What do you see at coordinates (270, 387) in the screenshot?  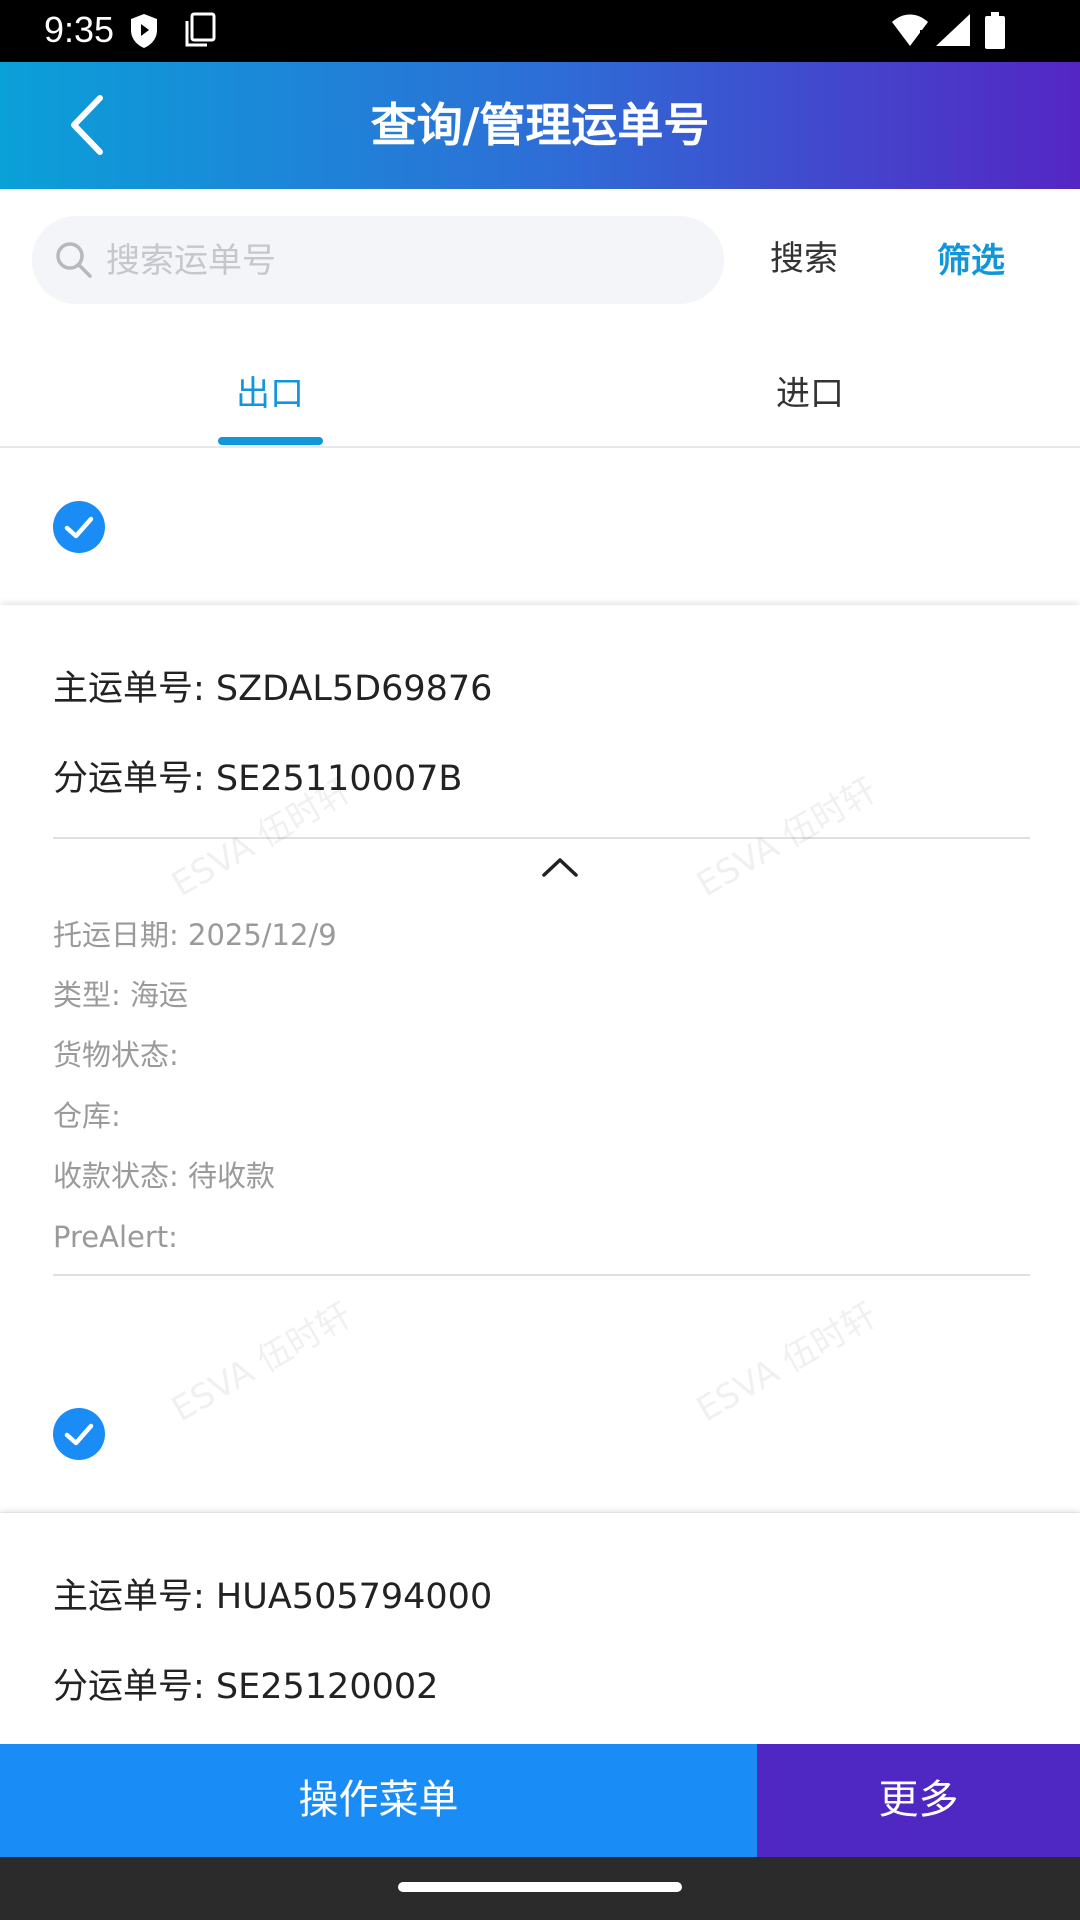 I see `tab-export: 出口` at bounding box center [270, 387].